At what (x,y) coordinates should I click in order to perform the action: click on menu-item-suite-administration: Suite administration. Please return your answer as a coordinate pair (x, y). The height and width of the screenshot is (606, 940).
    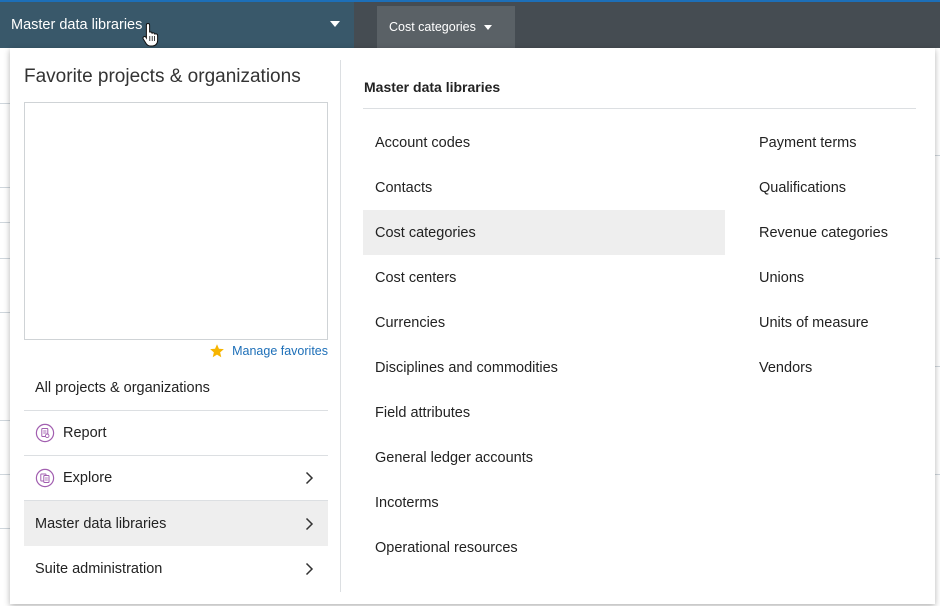
    Looking at the image, I should click on (176, 568).